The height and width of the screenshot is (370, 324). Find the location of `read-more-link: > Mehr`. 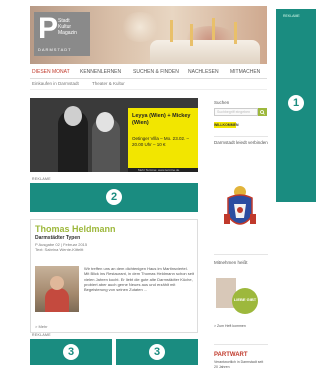

read-more-link: > Mehr is located at coordinates (41, 326).